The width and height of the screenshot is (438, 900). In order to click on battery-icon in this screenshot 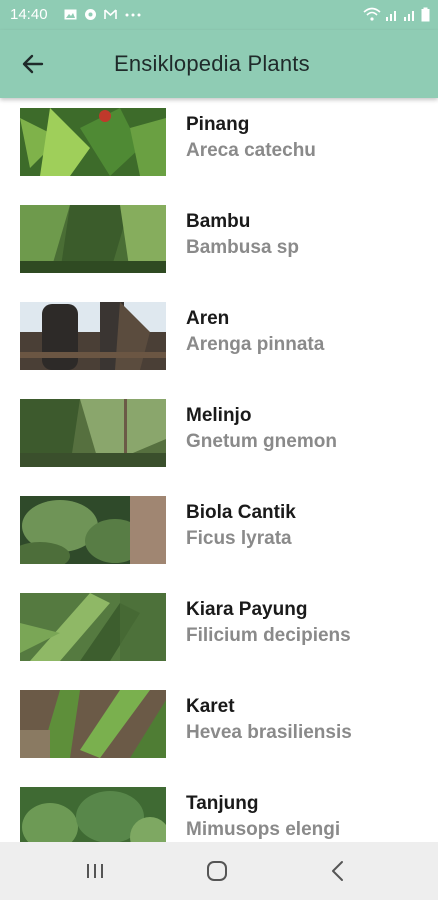, I will do `click(425, 17)`.